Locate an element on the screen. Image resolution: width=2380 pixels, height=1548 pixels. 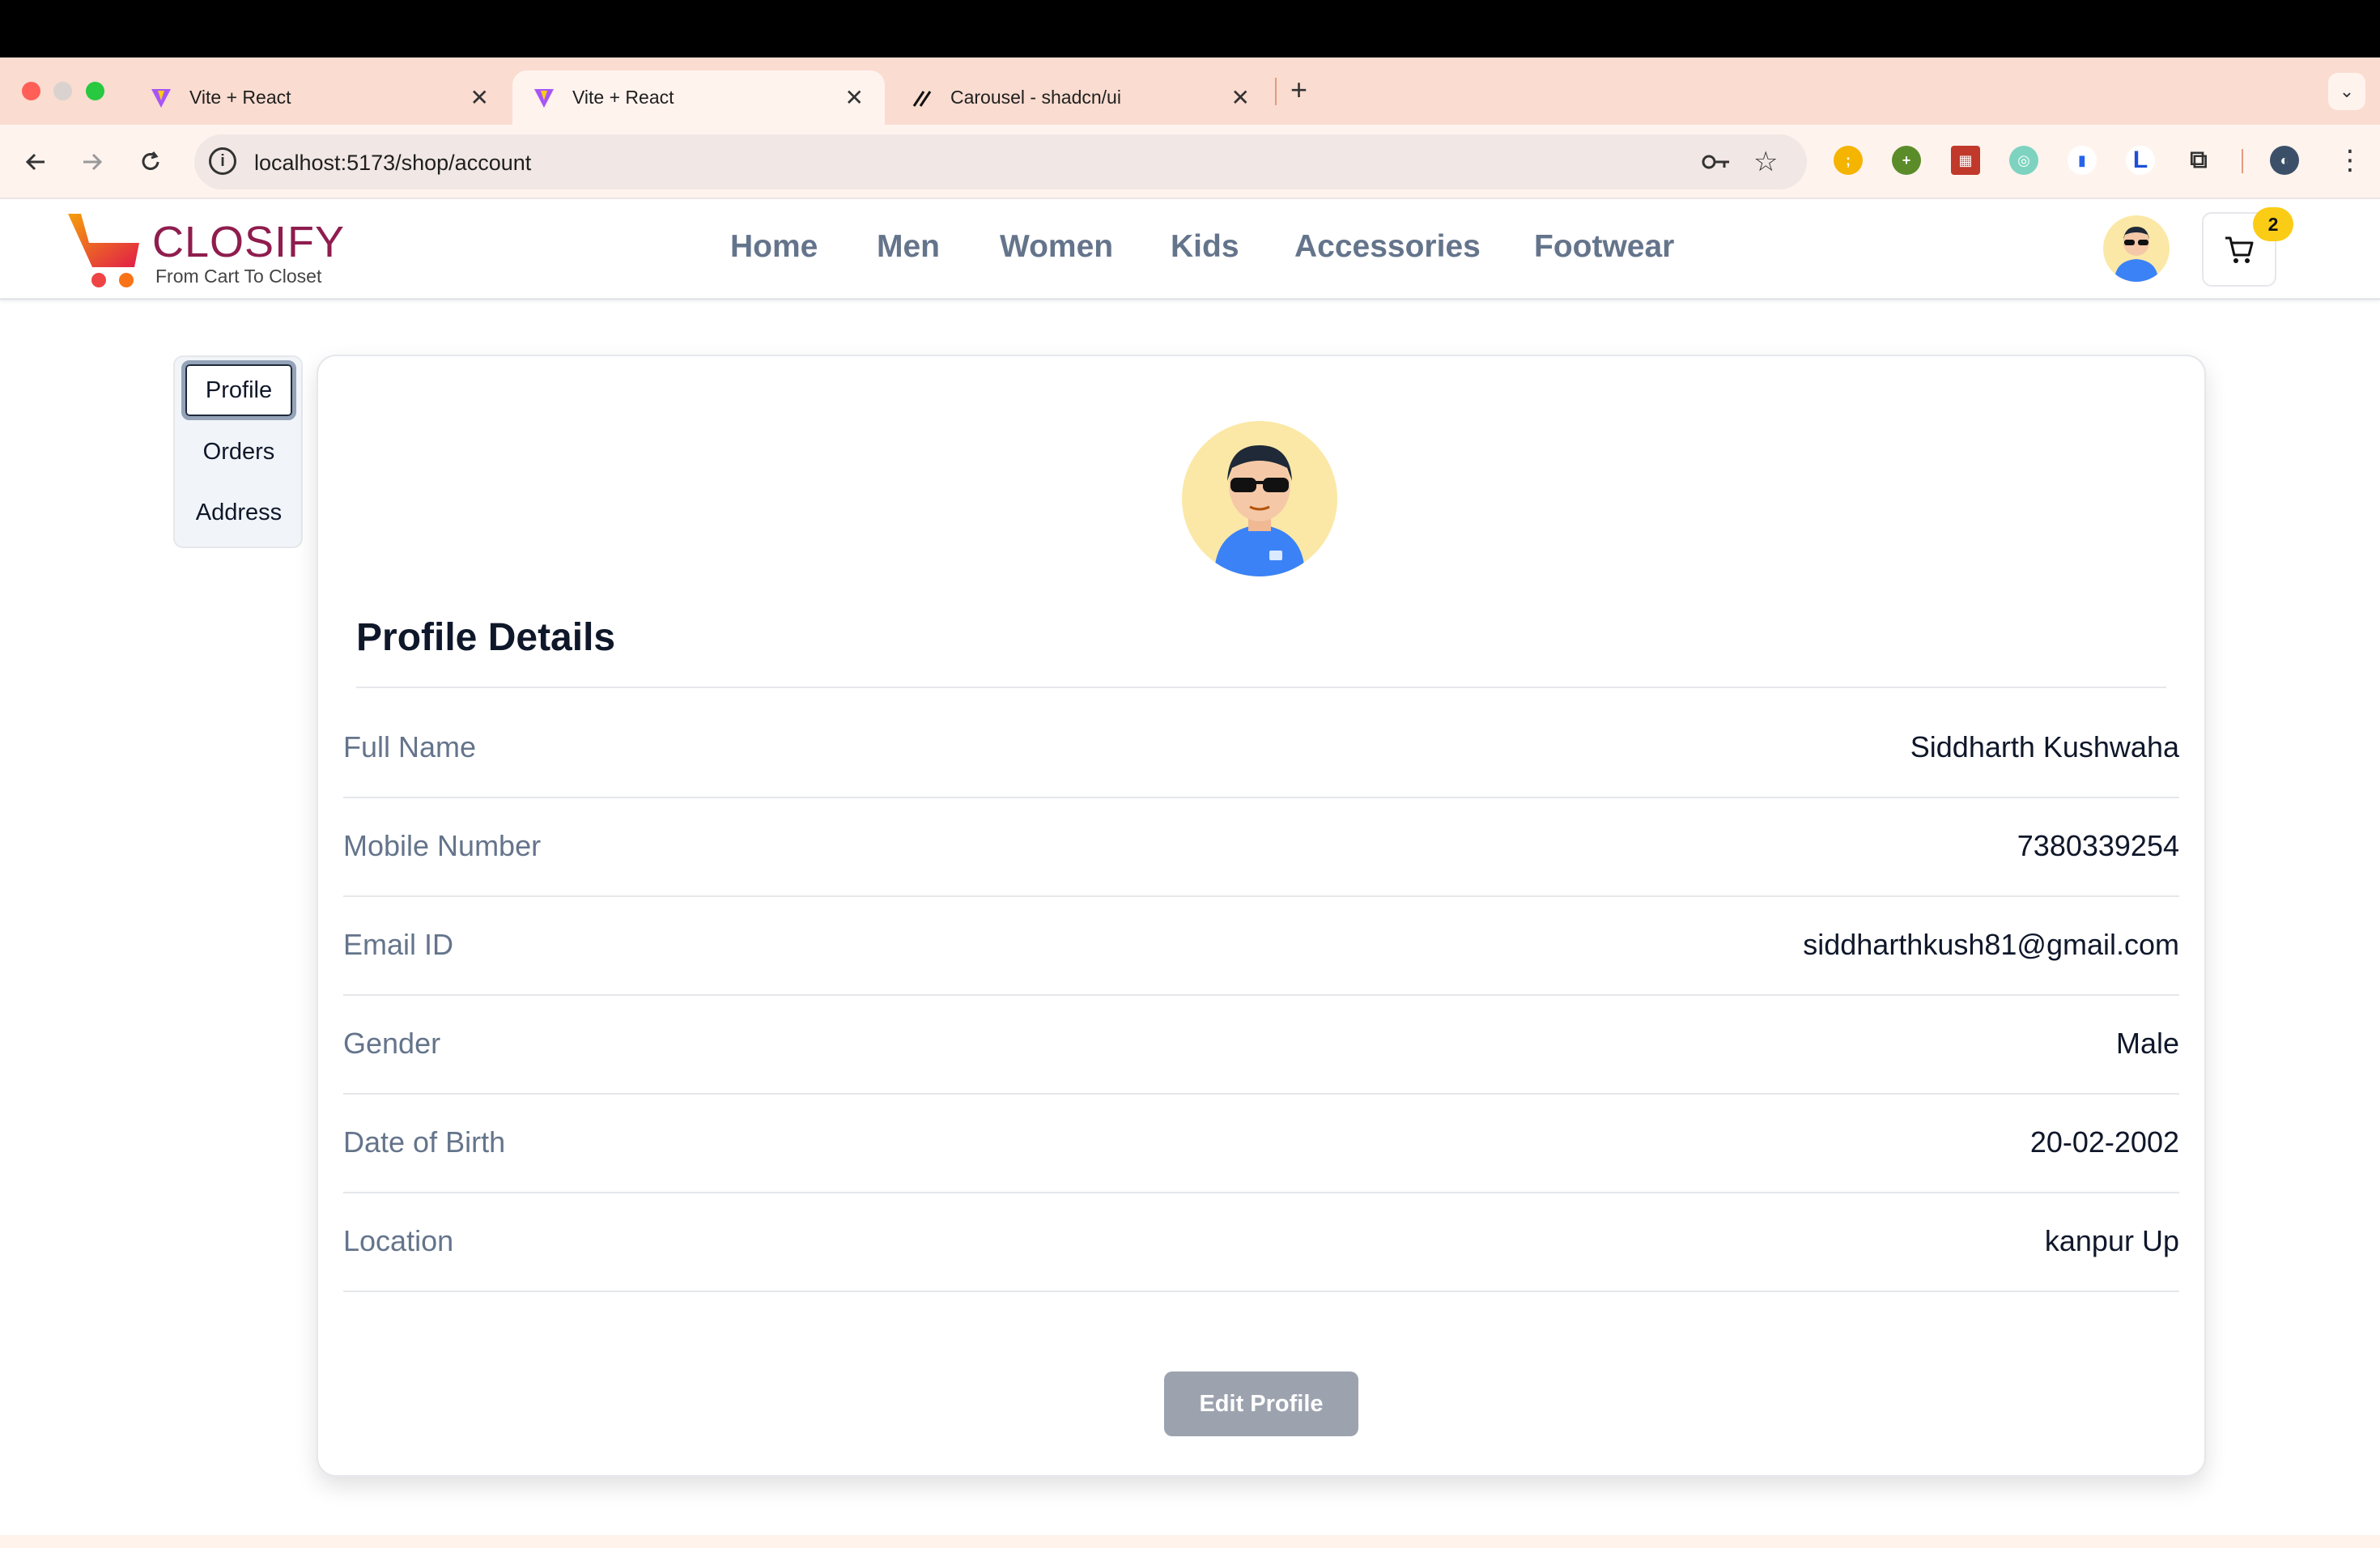
shopping-cart-icon is located at coordinates (2239, 250).